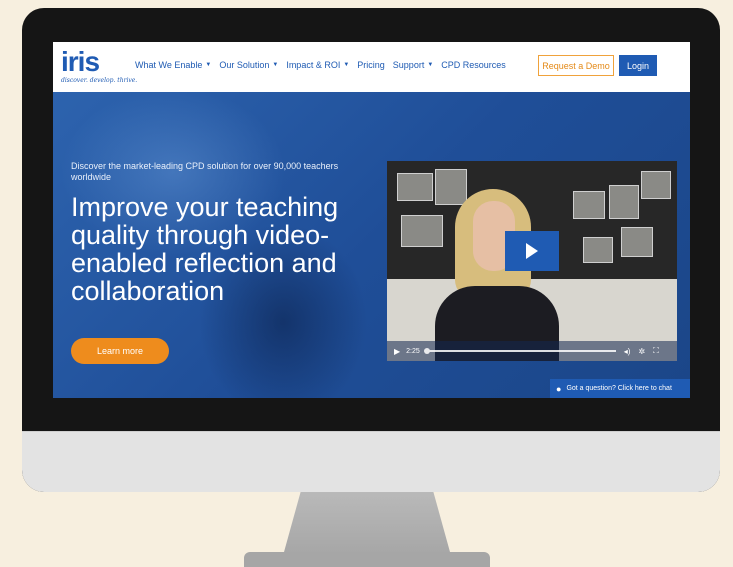 This screenshot has height=567, width=733. Describe the element at coordinates (120, 351) in the screenshot. I see `learn-more-button: Learn more` at that location.